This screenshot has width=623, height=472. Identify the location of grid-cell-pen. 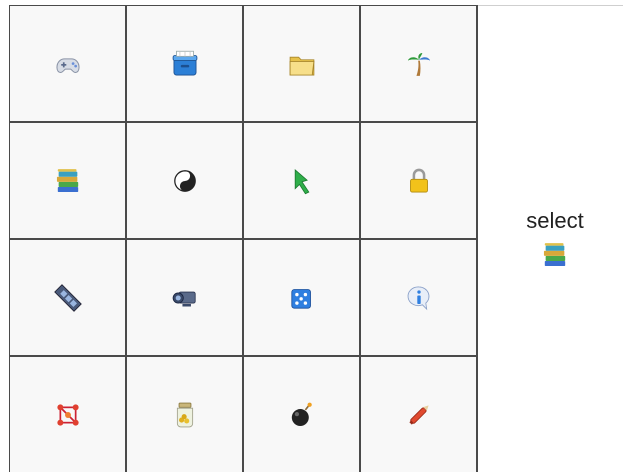
(419, 414).